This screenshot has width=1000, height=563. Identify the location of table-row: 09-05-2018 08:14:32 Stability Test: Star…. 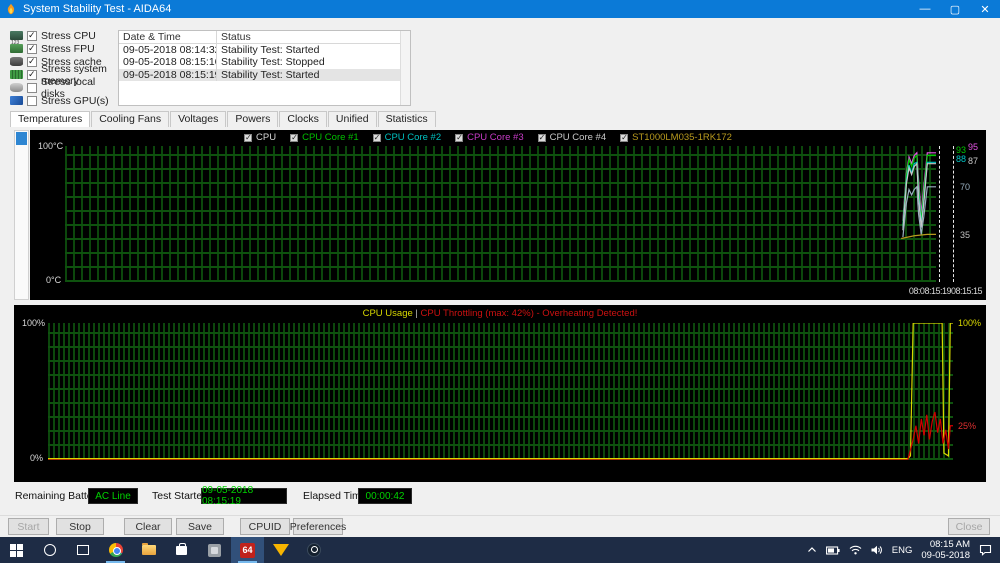
(264, 49).